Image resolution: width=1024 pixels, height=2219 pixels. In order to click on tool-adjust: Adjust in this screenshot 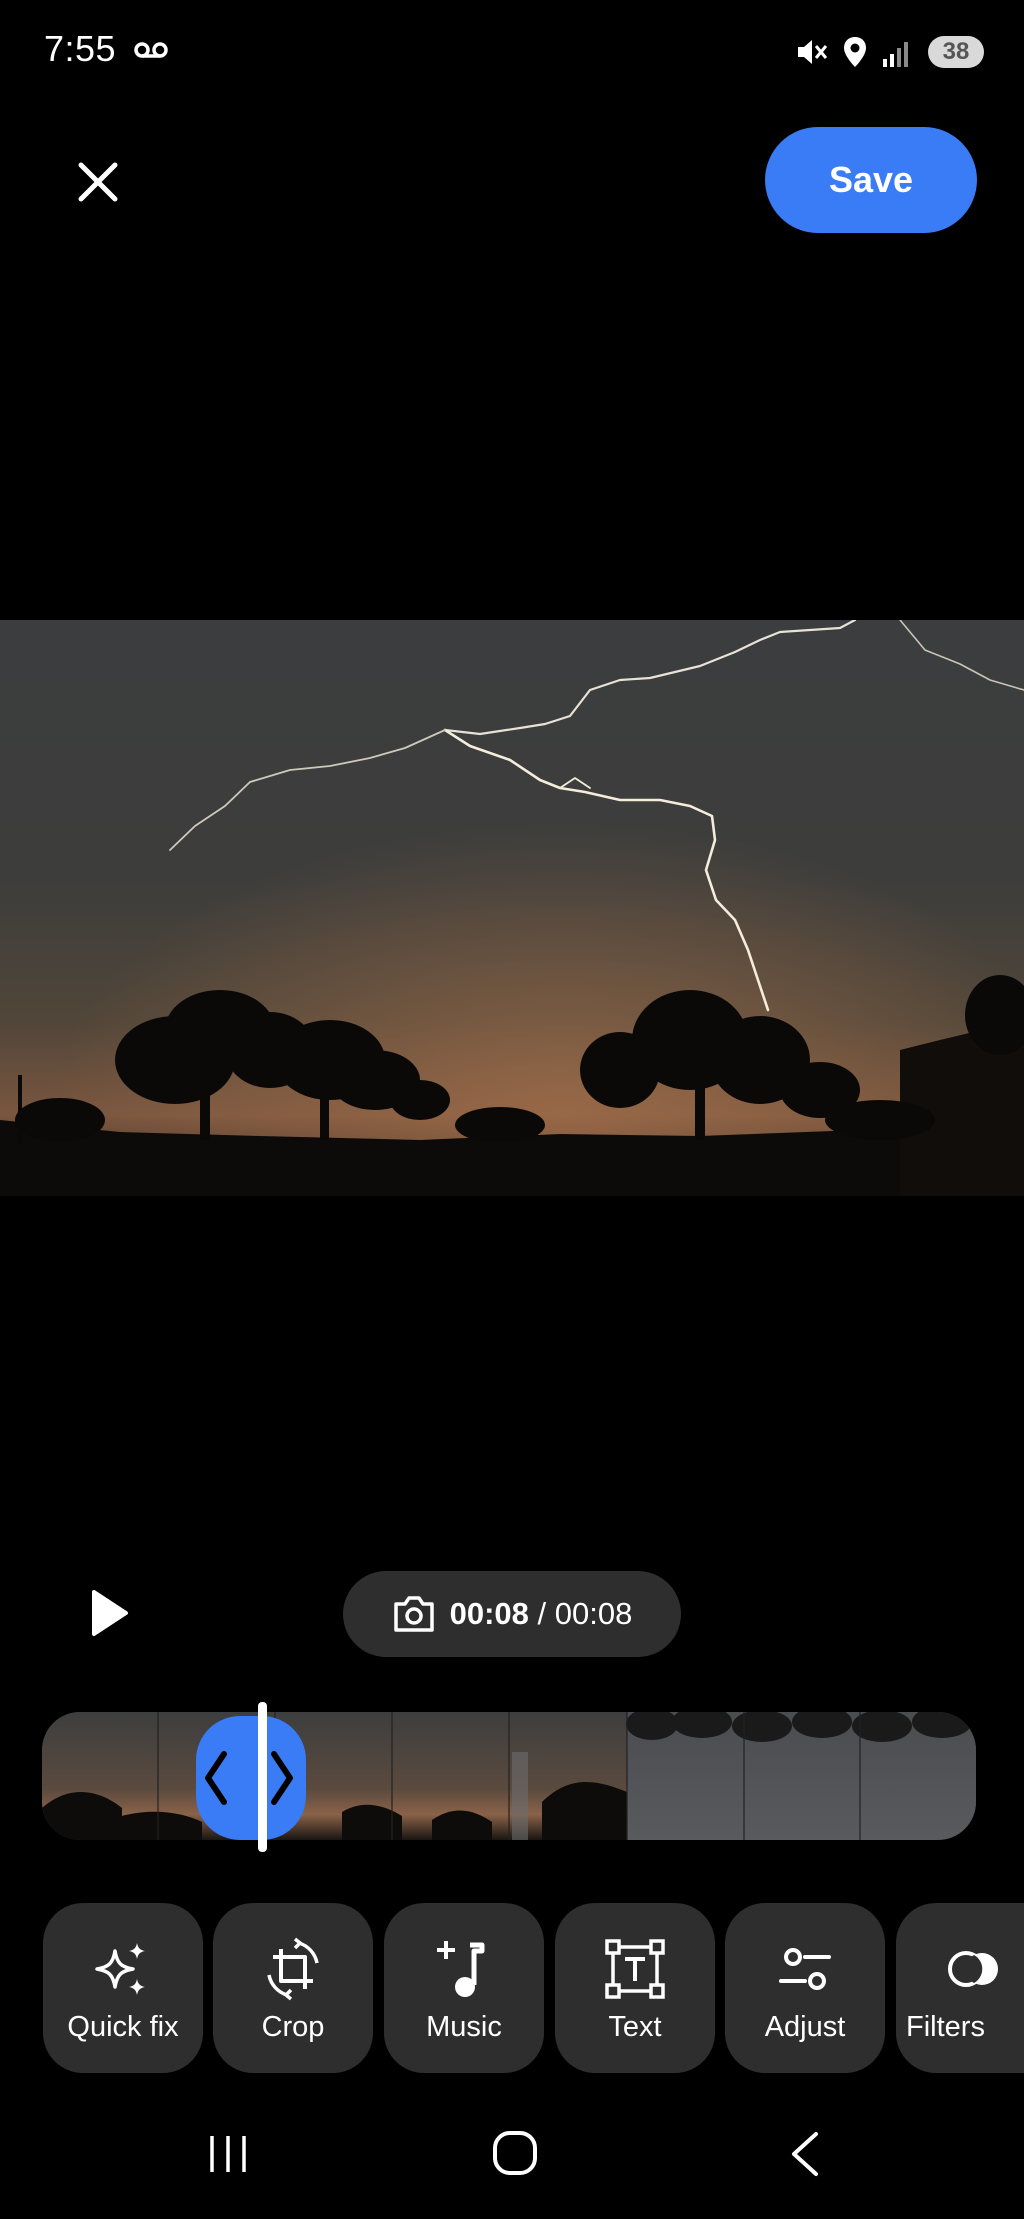, I will do `click(805, 1988)`.